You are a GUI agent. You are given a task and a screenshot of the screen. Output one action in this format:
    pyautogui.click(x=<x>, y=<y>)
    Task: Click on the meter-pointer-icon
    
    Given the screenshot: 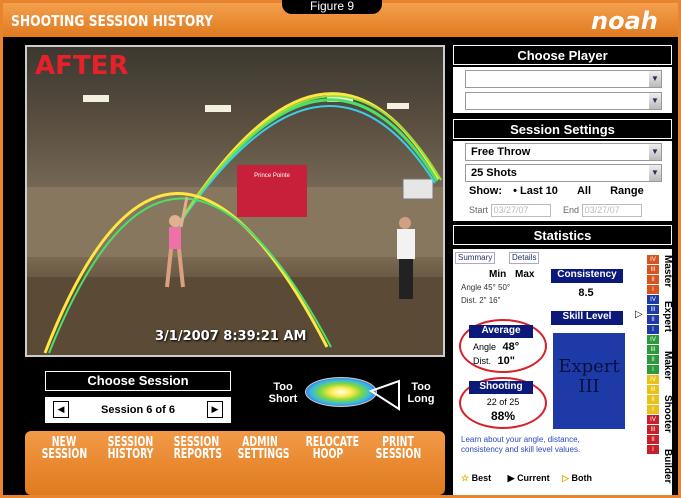 What is the action you would take?
    pyautogui.click(x=384, y=395)
    